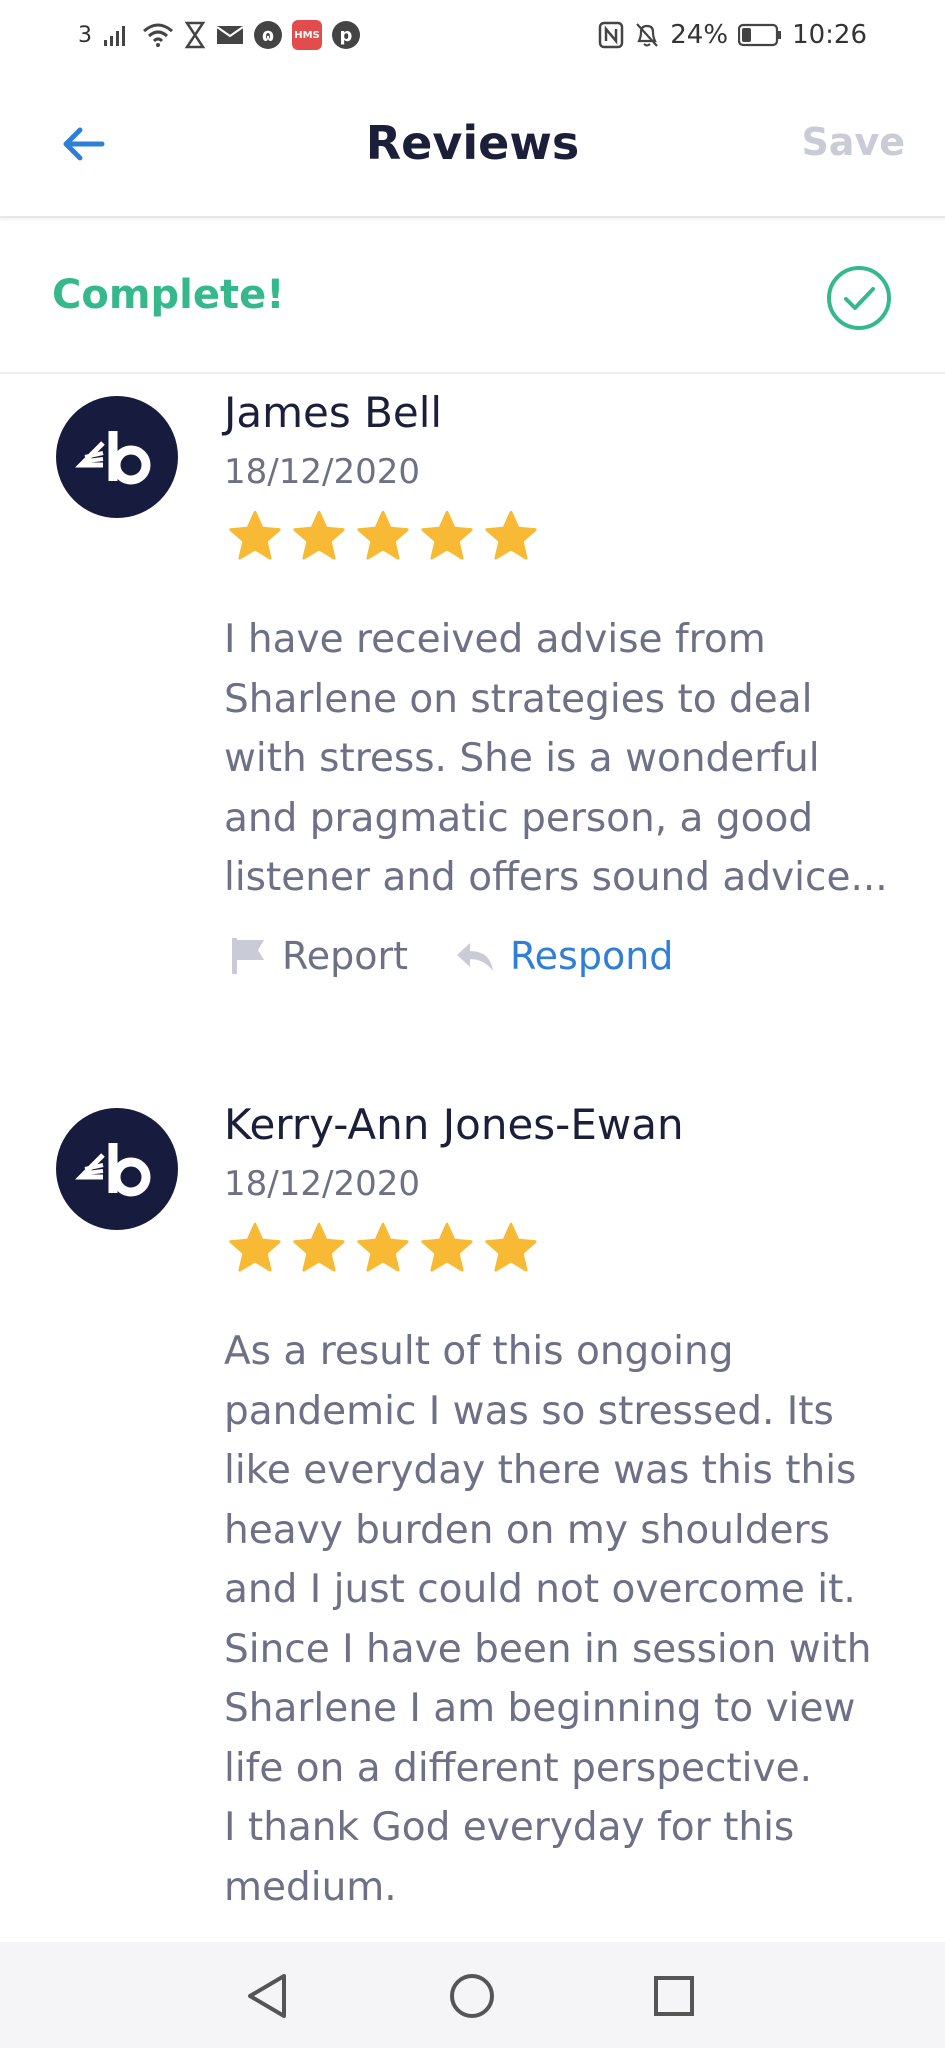 This screenshot has width=945, height=2048. Describe the element at coordinates (859, 298) in the screenshot. I see `check-circle-icon` at that location.